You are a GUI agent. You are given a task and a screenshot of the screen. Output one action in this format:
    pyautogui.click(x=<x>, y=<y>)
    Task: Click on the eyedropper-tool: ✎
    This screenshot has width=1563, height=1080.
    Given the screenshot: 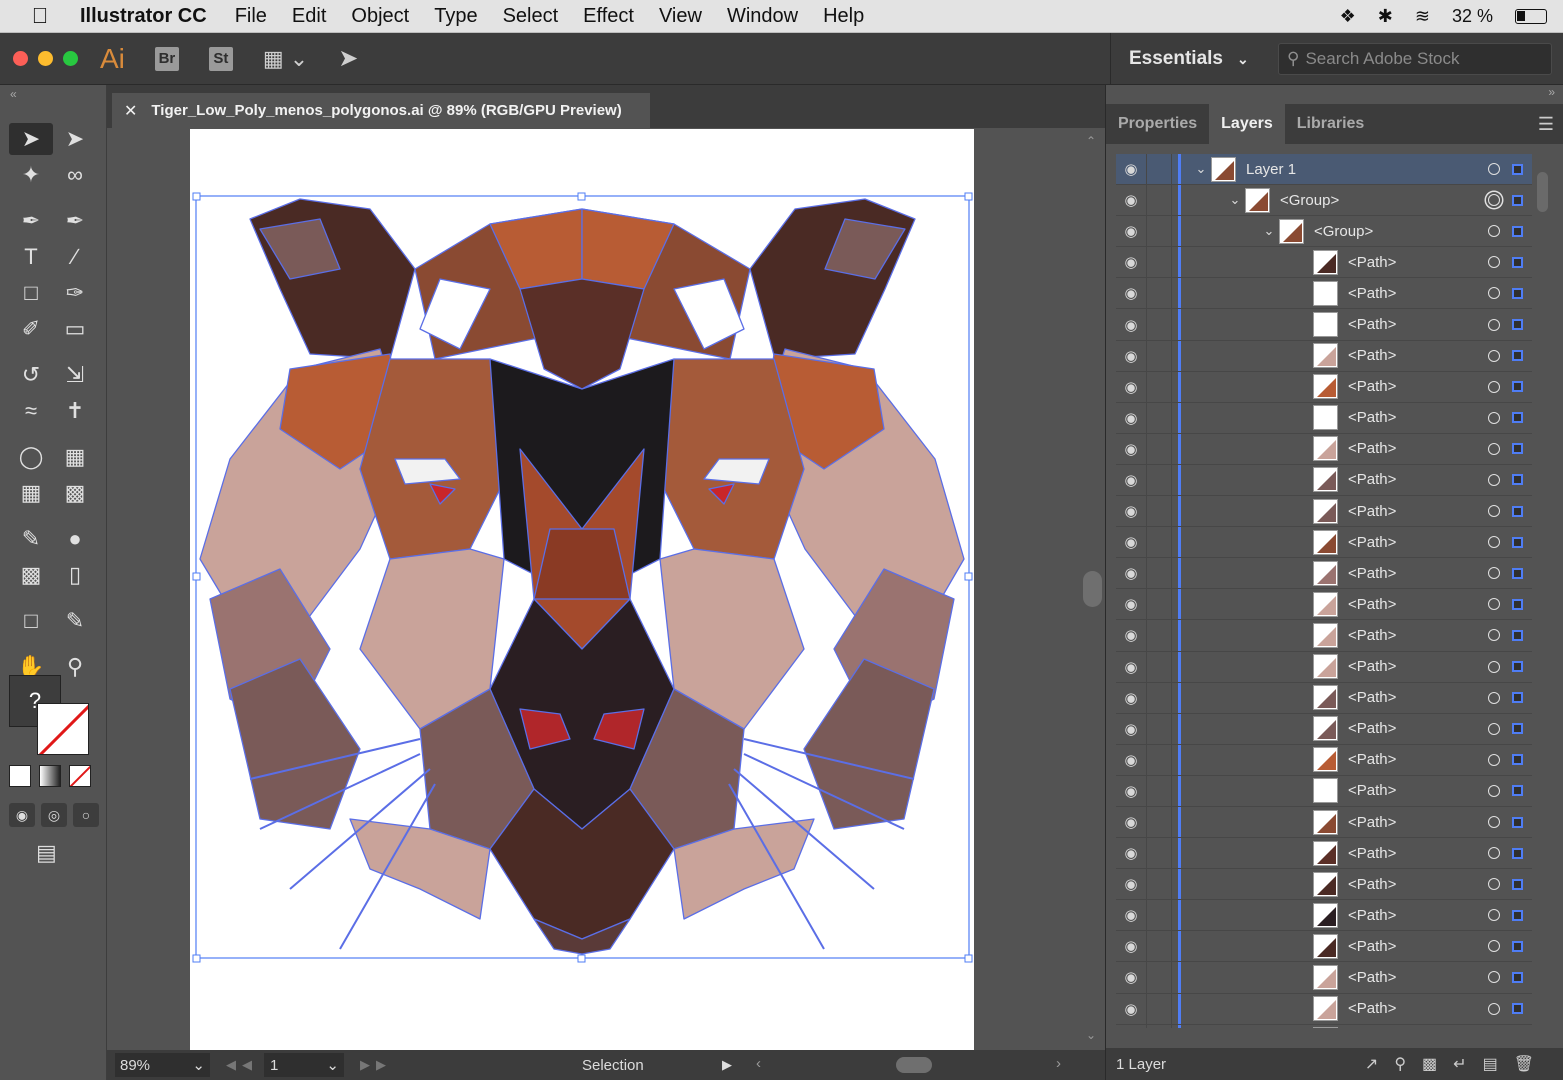 What is the action you would take?
    pyautogui.click(x=31, y=539)
    